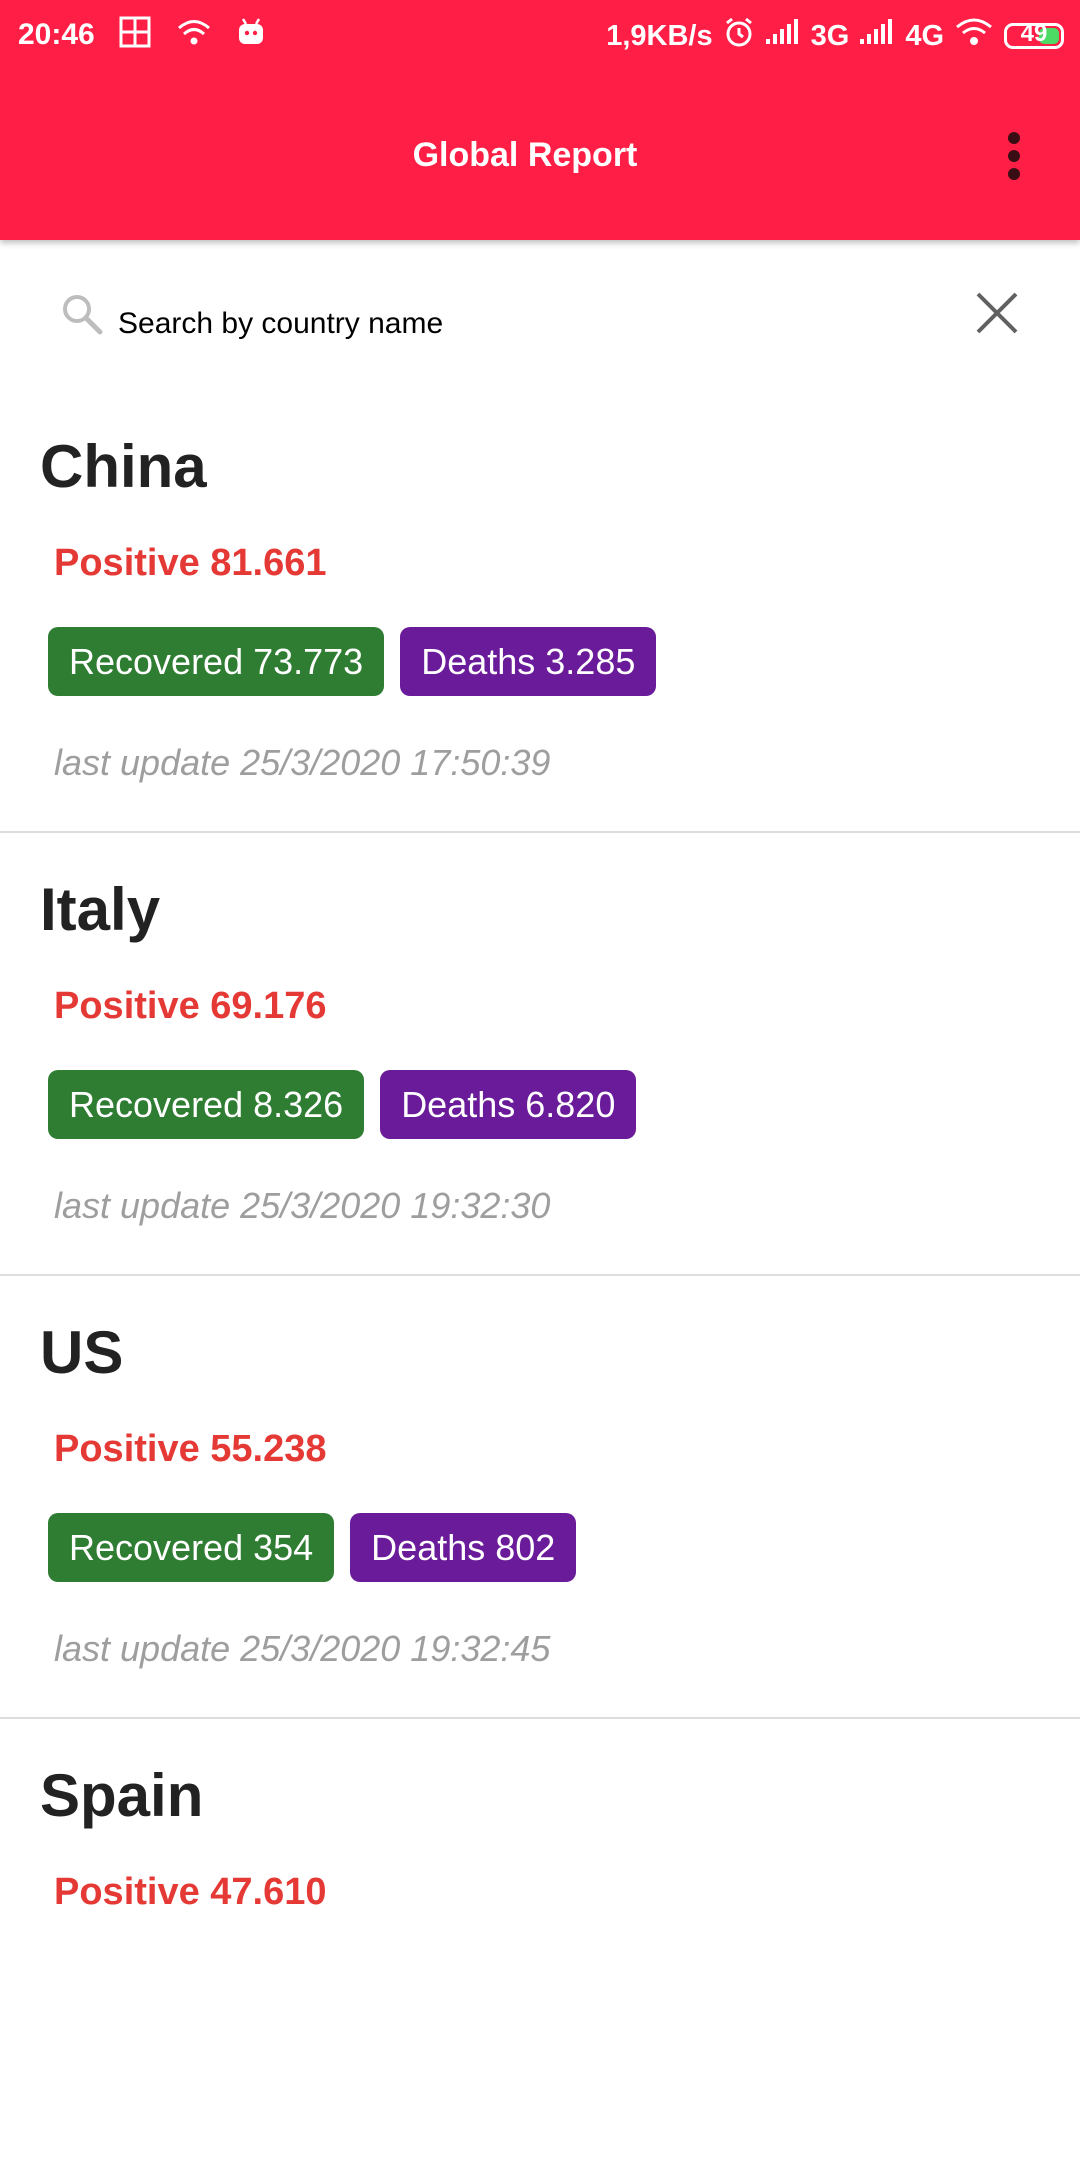 This screenshot has width=1080, height=2162. I want to click on last-update: last update 25/3/2020 19:32:30, so click(302, 1205).